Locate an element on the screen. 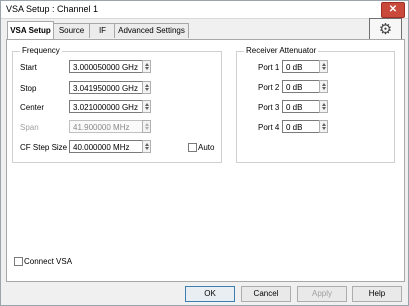 The height and width of the screenshot is (306, 409). port-4-field: 0 dB is located at coordinates (301, 126).